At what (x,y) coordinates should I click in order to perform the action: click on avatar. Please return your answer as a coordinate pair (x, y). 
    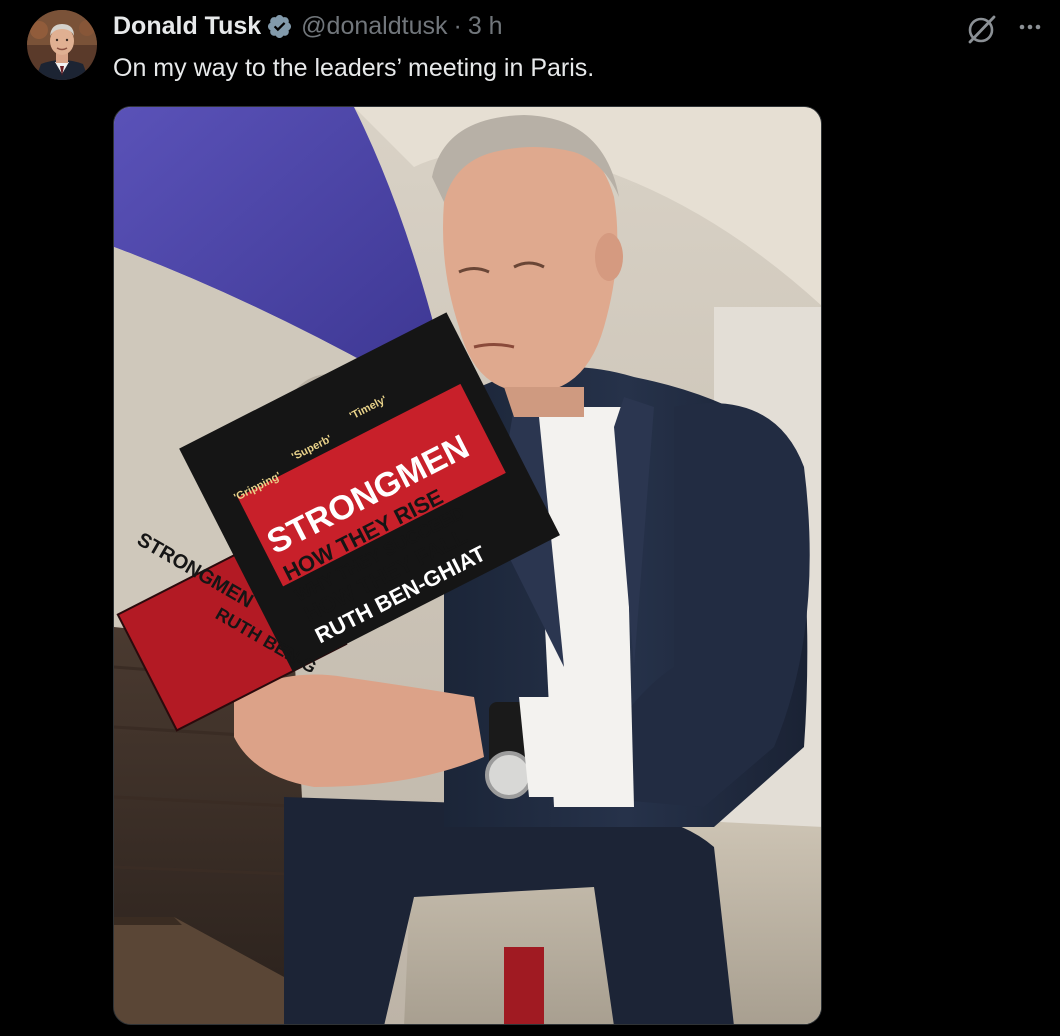
    Looking at the image, I should click on (62, 45).